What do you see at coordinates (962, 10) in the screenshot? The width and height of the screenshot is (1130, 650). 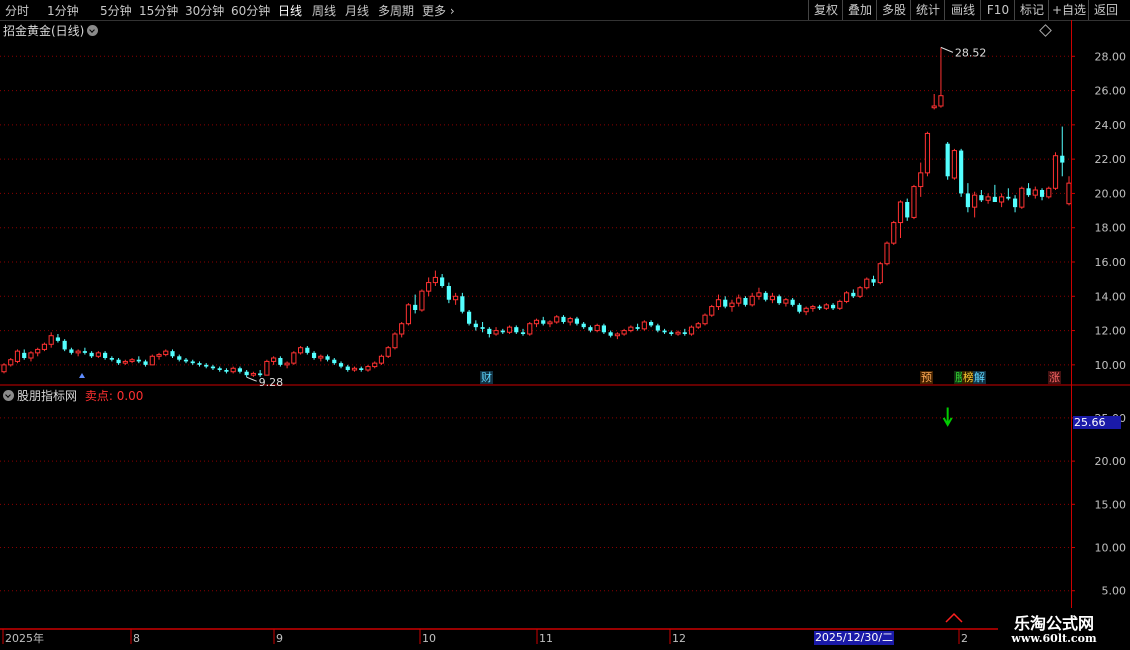 I see `draw-line-button: 画线` at bounding box center [962, 10].